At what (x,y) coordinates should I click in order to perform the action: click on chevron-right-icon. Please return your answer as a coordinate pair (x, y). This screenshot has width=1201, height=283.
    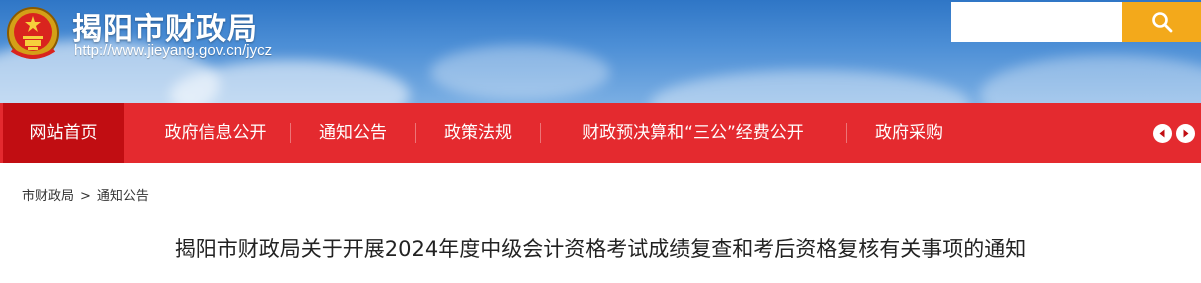
    Looking at the image, I should click on (1186, 133).